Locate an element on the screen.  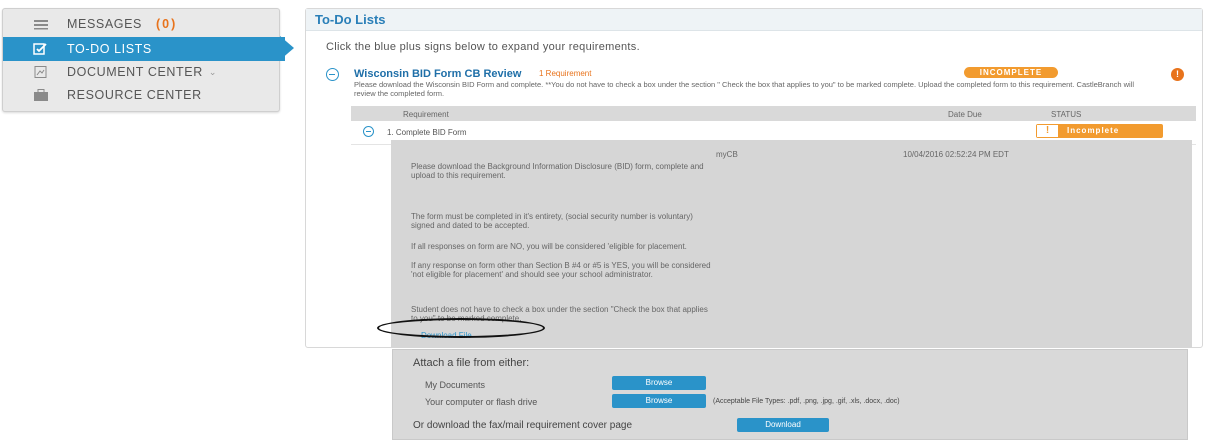
computer-label: Your computer or flash drive is located at coordinates (481, 402).